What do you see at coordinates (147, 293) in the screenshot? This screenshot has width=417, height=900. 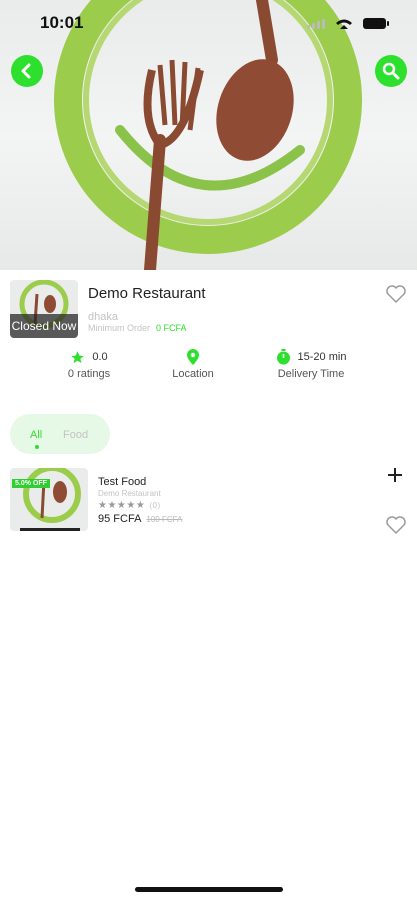 I see `restaurant-name: Demo Restaurant` at bounding box center [147, 293].